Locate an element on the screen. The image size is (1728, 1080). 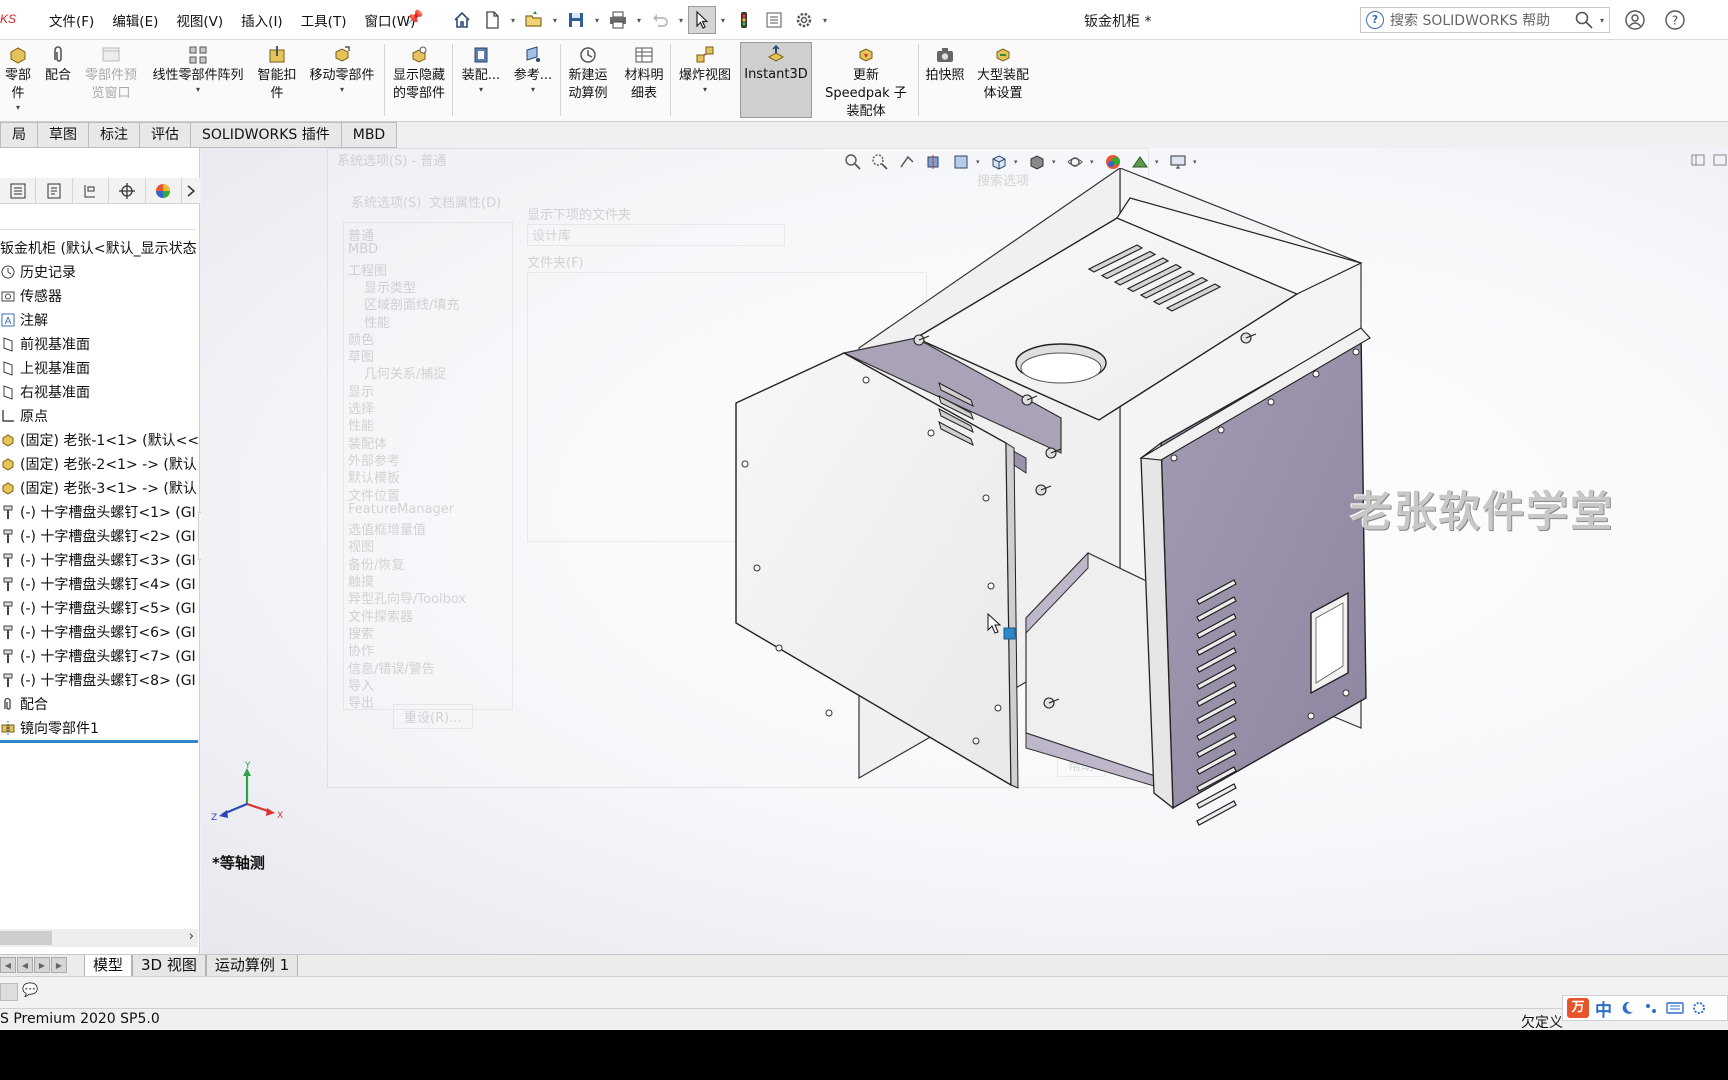
select-pointer-icon is located at coordinates (702, 20).